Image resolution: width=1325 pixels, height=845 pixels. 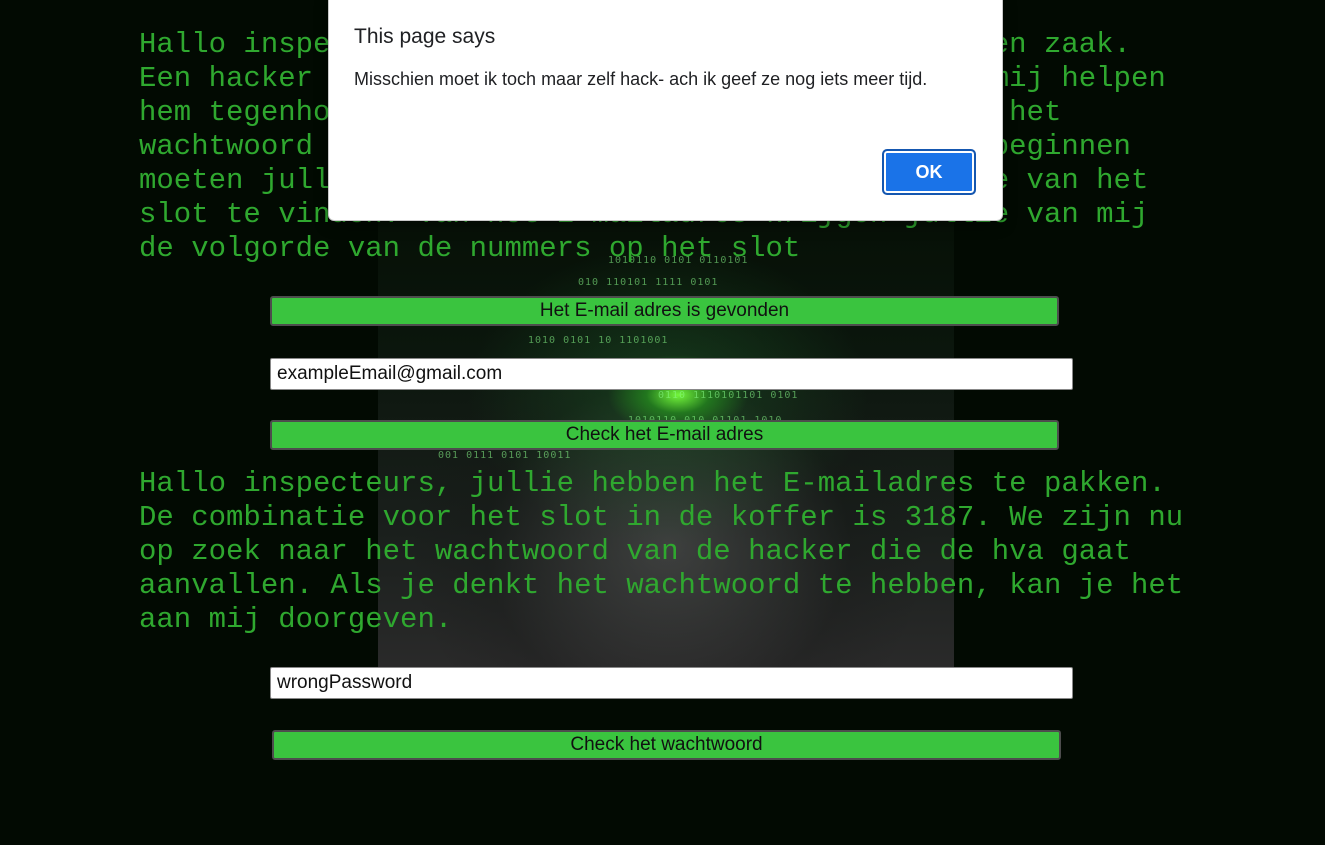 I want to click on dialog-title: This page says, so click(x=425, y=36).